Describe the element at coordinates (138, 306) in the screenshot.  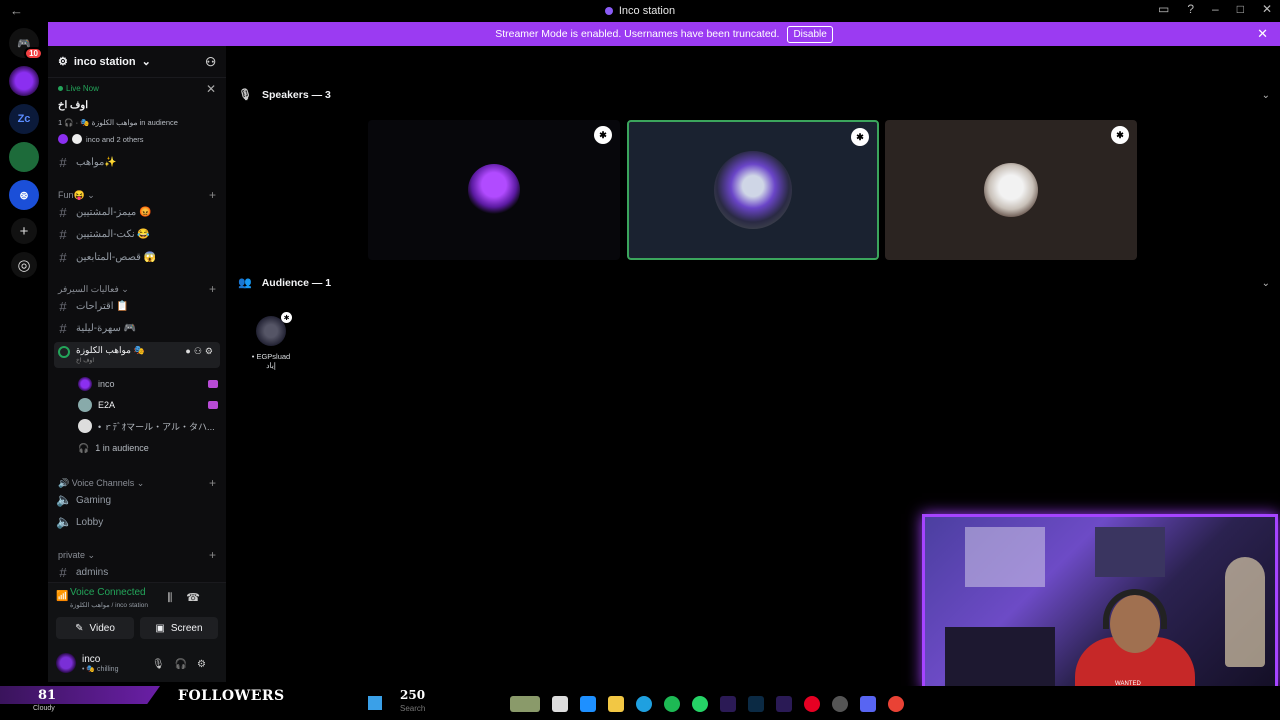
I see `channel-events-1: # اقتراحات 📋` at that location.